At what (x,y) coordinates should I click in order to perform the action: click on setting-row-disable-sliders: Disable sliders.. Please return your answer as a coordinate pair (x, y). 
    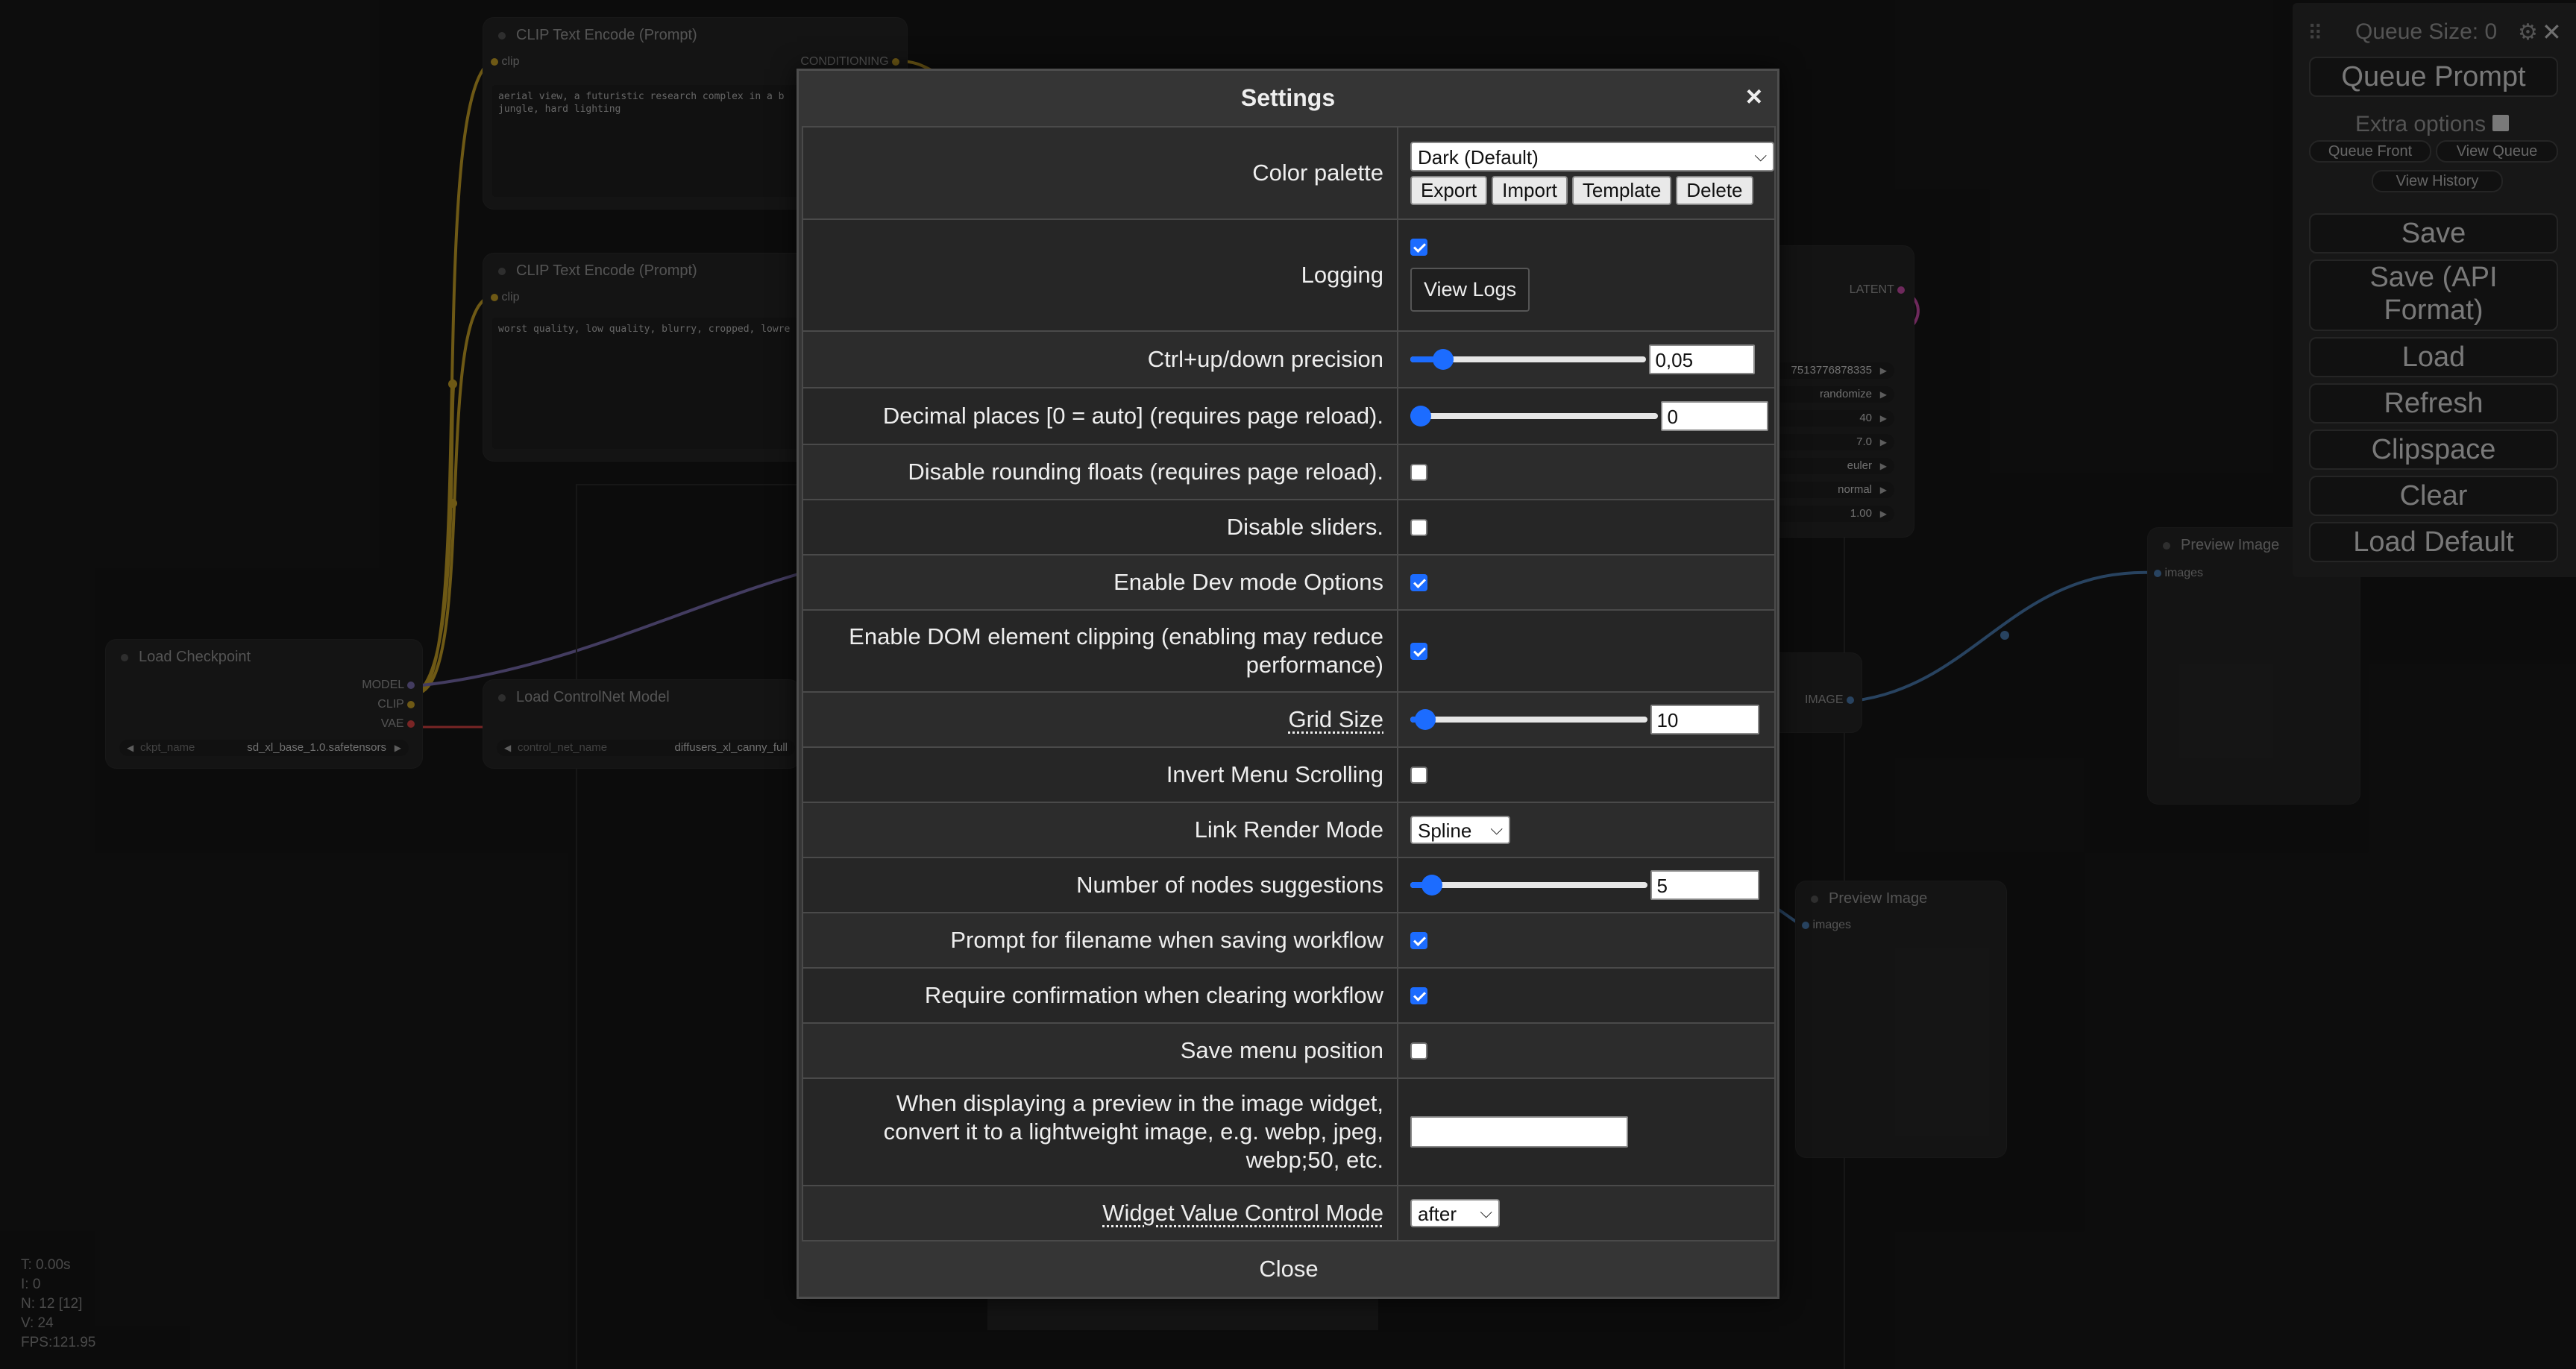
    Looking at the image, I should click on (1289, 528).